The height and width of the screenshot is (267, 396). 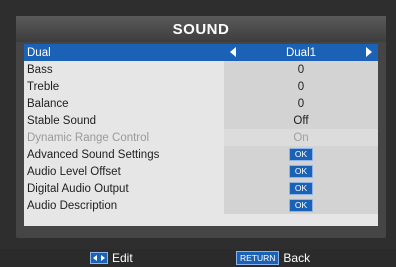 What do you see at coordinates (258, 258) in the screenshot?
I see `return-key-icon: RETURN` at bounding box center [258, 258].